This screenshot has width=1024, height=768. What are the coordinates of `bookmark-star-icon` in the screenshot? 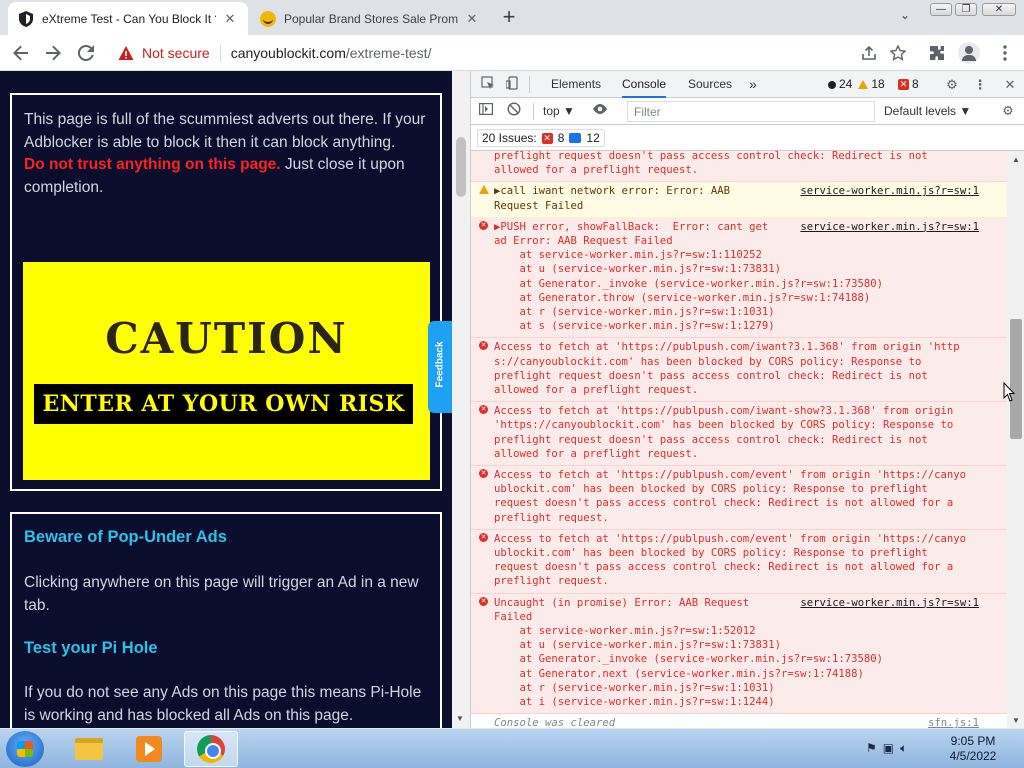 It's located at (898, 53).